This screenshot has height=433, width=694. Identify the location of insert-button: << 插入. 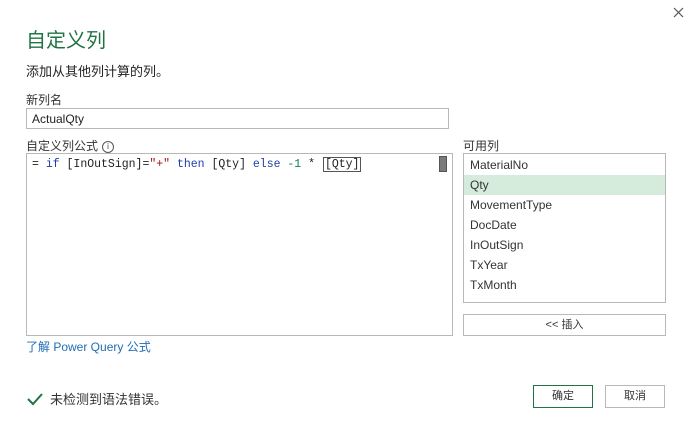
(564, 325).